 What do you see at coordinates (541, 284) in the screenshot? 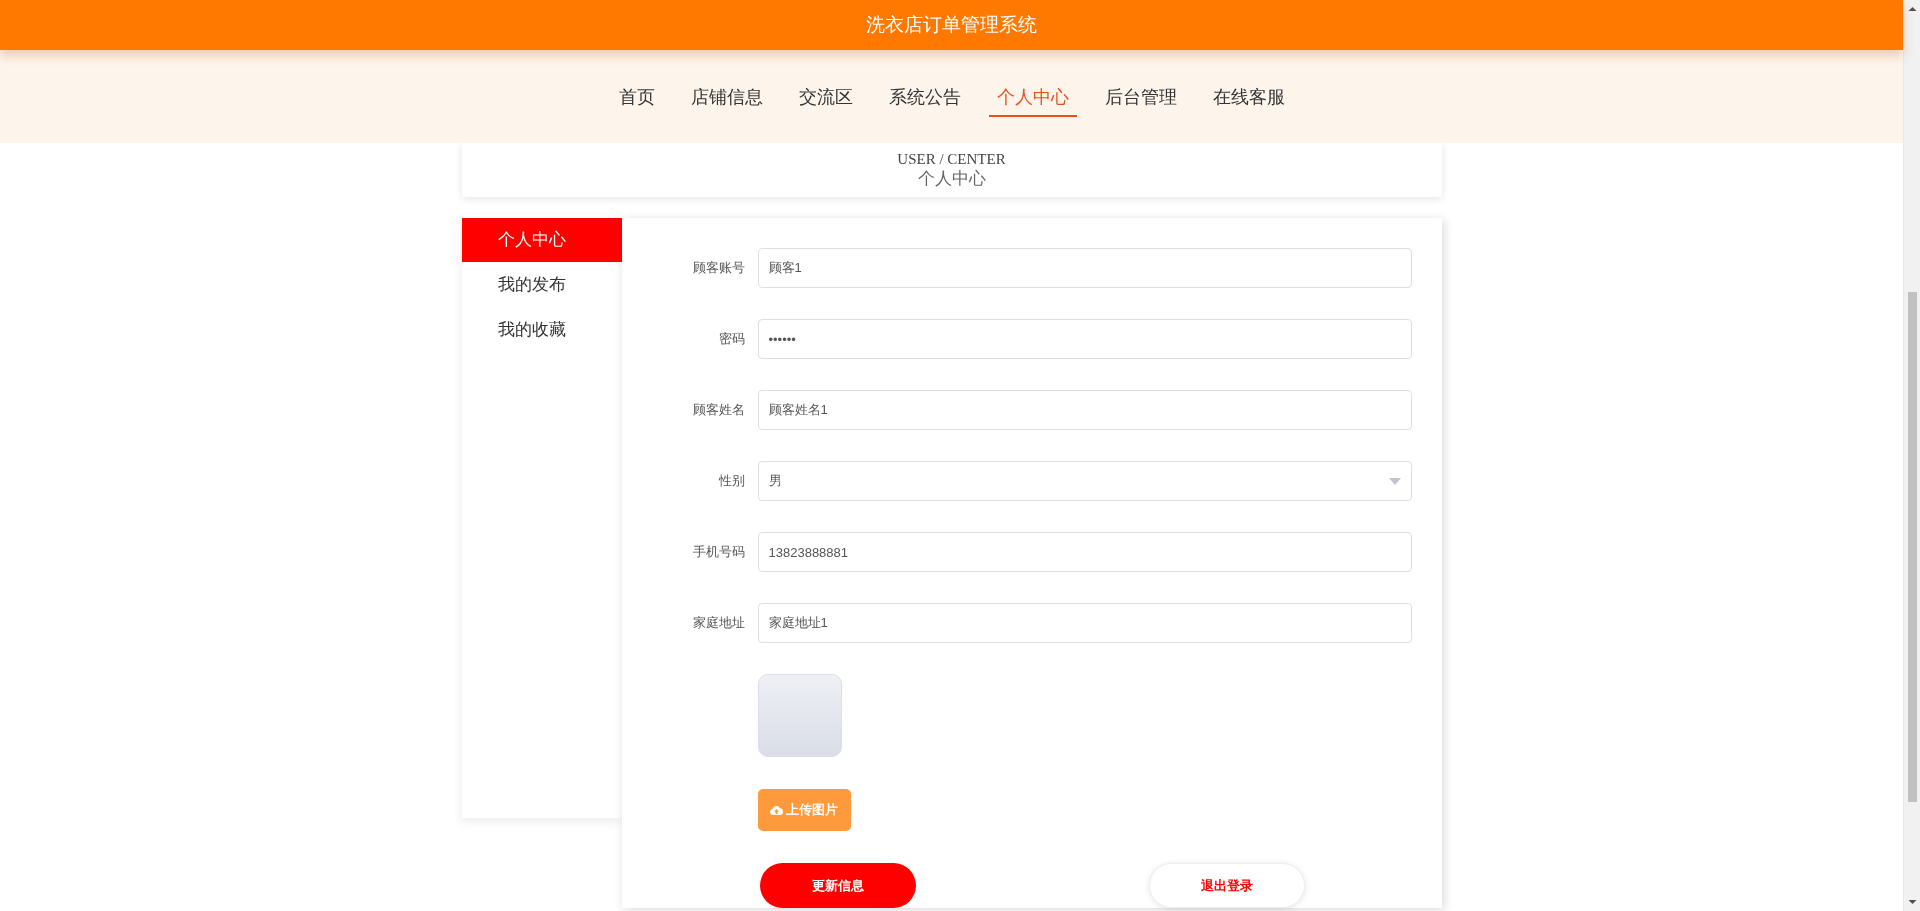
I see `sidebar-item: 我的发布` at bounding box center [541, 284].